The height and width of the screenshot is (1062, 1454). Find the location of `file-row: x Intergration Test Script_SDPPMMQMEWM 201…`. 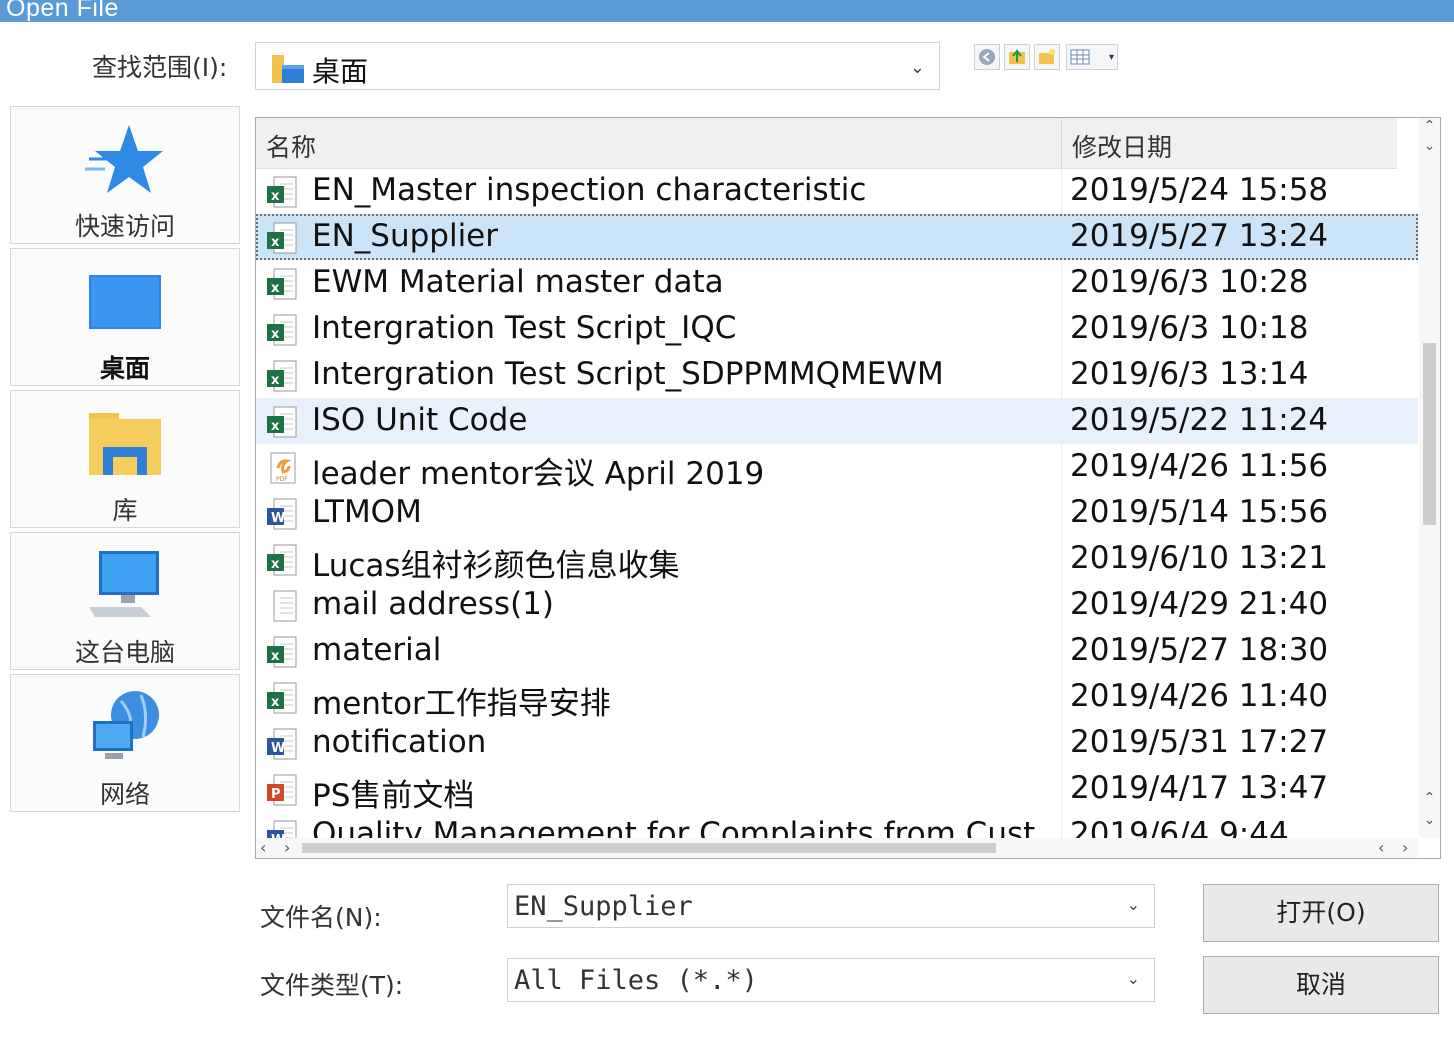

file-row: x Intergration Test Script_SDPPMMQMEWM 201… is located at coordinates (837, 375).